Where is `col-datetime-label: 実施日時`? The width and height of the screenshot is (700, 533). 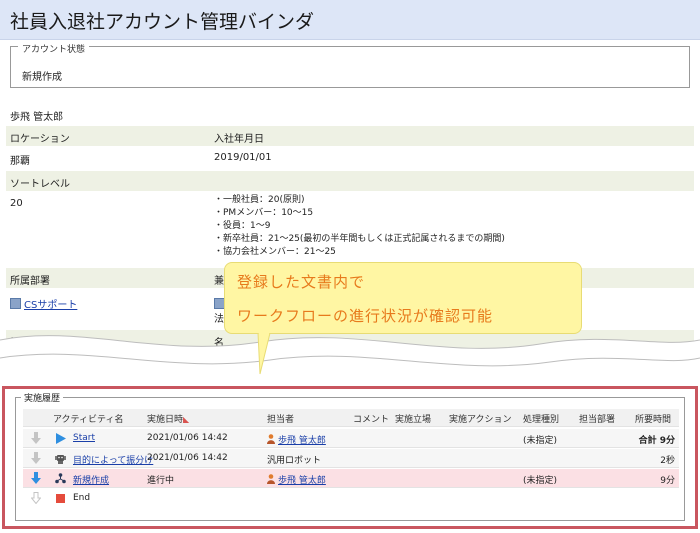 col-datetime-label: 実施日時 is located at coordinates (165, 420).